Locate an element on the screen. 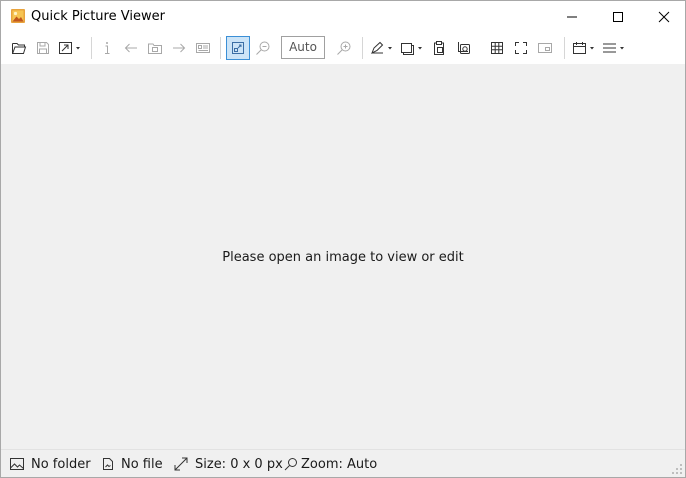 The height and width of the screenshot is (478, 686). grid-button is located at coordinates (497, 48).